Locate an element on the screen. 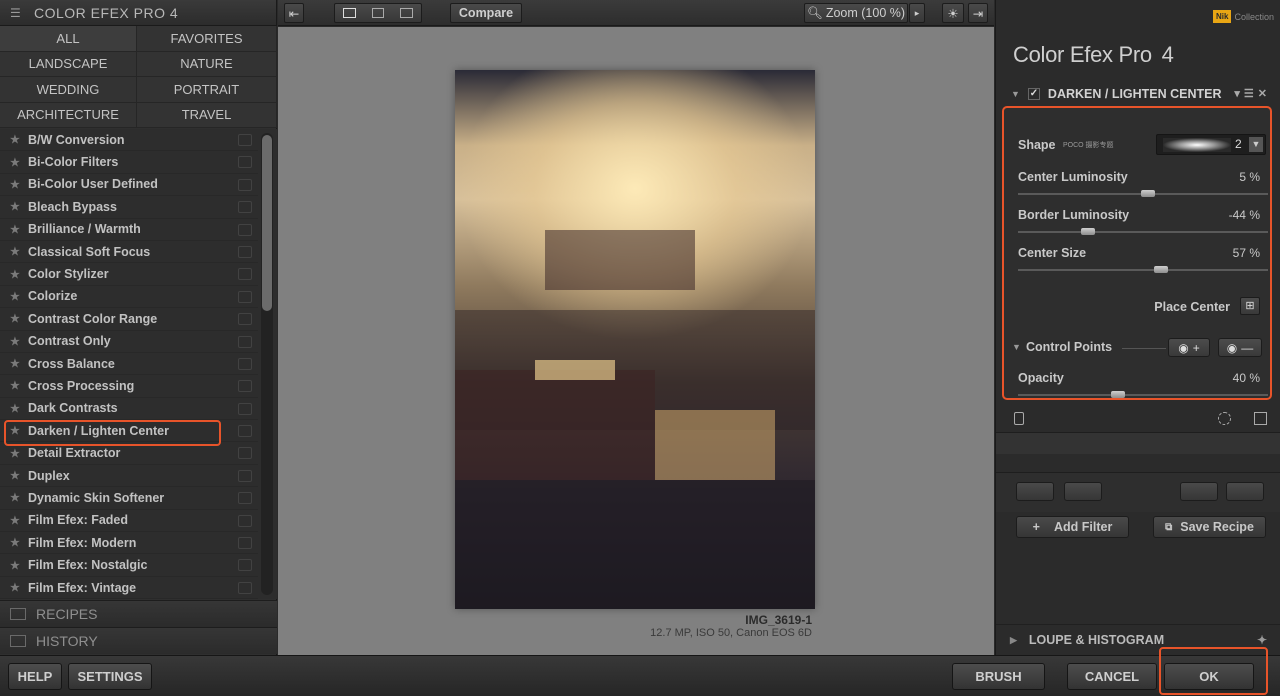 The image size is (1280, 696). settings-button: SETTINGS is located at coordinates (110, 676).